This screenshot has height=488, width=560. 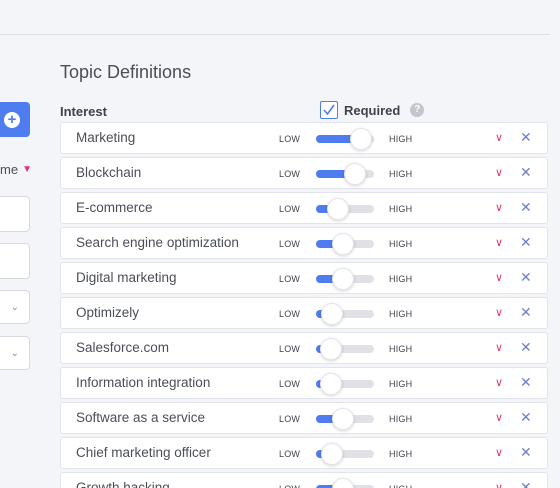 I want to click on topic-row: Software as a service LOW HIGH ∨ ✕, so click(x=304, y=418).